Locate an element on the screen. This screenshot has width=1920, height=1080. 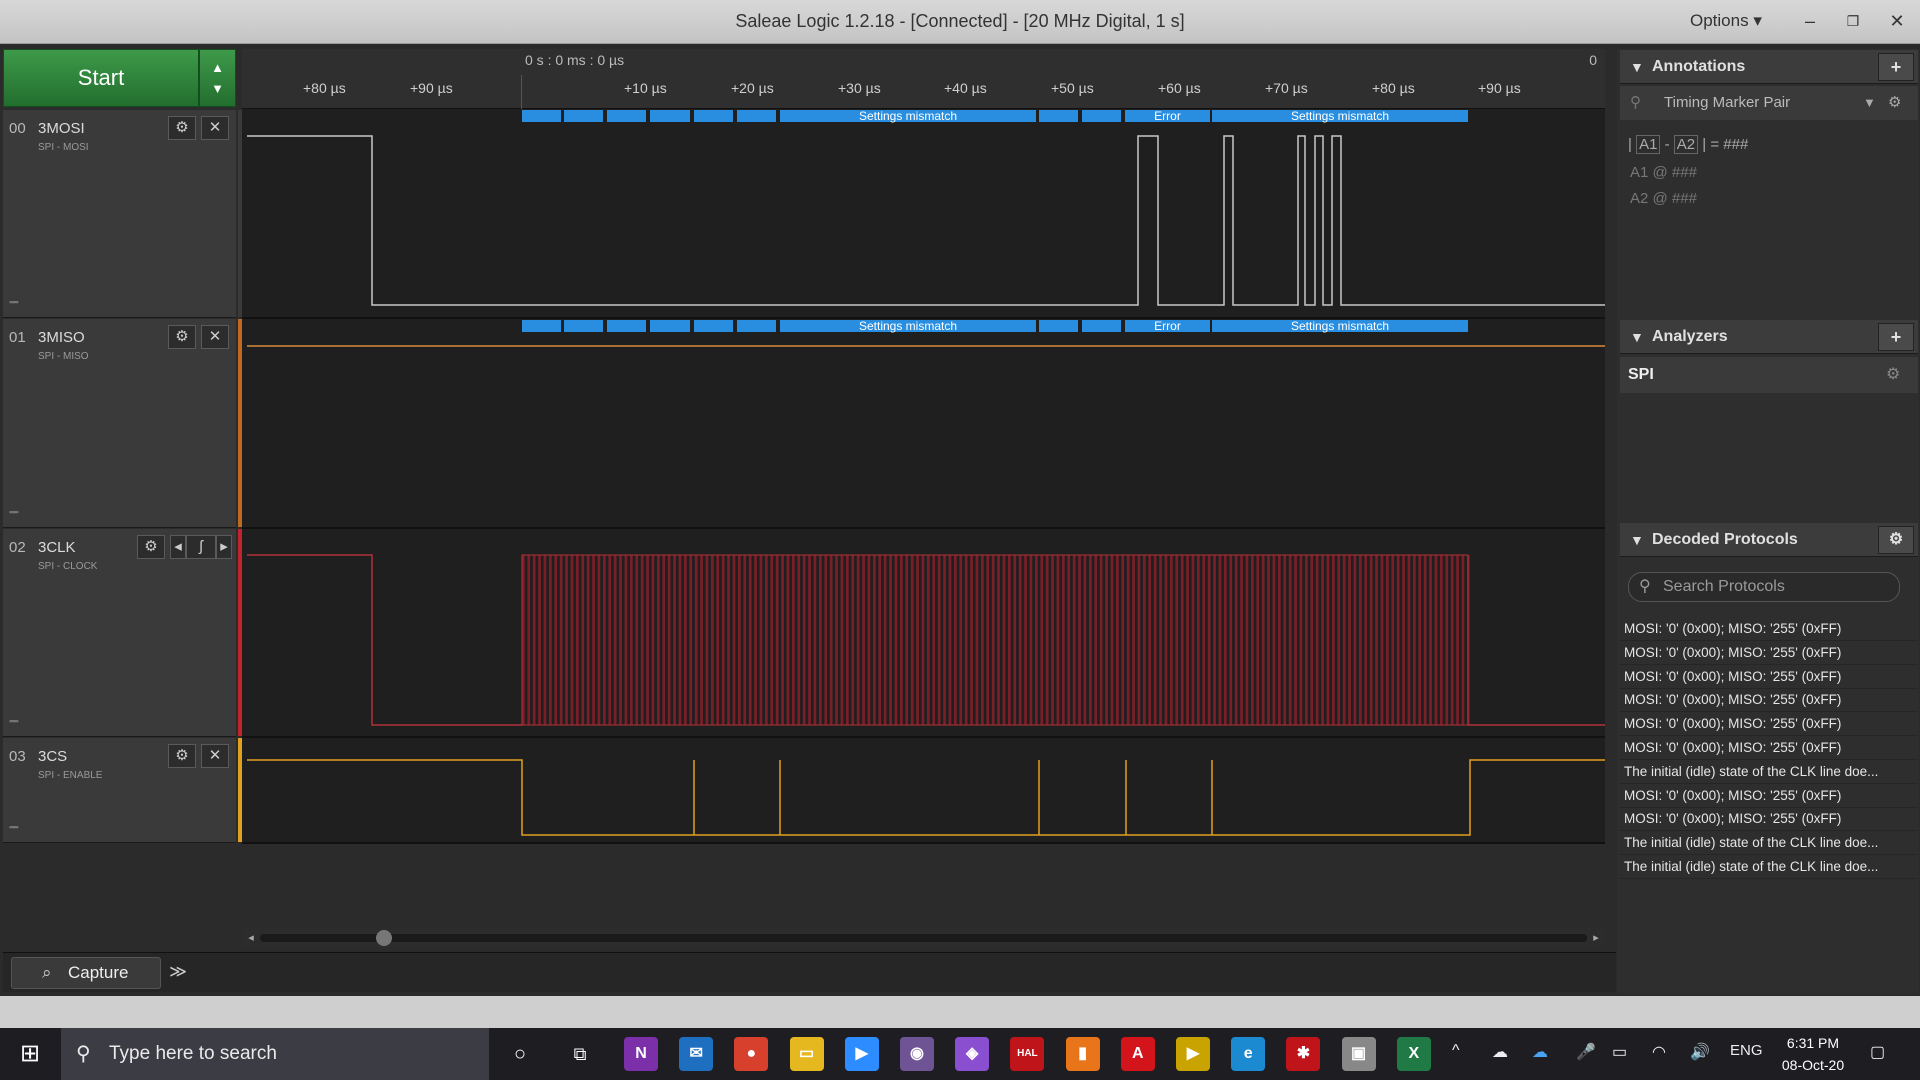
edge-icon: e is located at coordinates (1248, 1054).